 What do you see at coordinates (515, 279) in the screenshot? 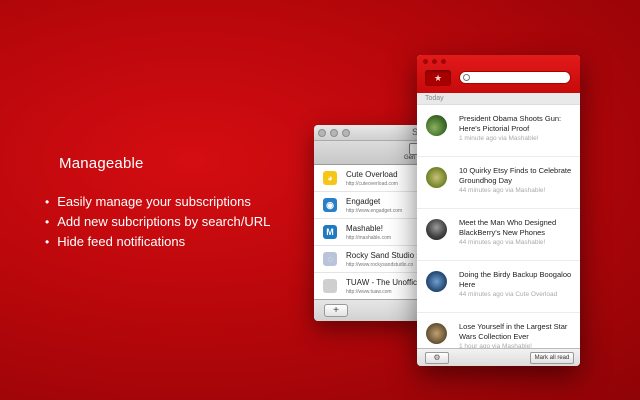
I see `feed-item-title: Doing the Birdy Backup Boogaloo Here` at bounding box center [515, 279].